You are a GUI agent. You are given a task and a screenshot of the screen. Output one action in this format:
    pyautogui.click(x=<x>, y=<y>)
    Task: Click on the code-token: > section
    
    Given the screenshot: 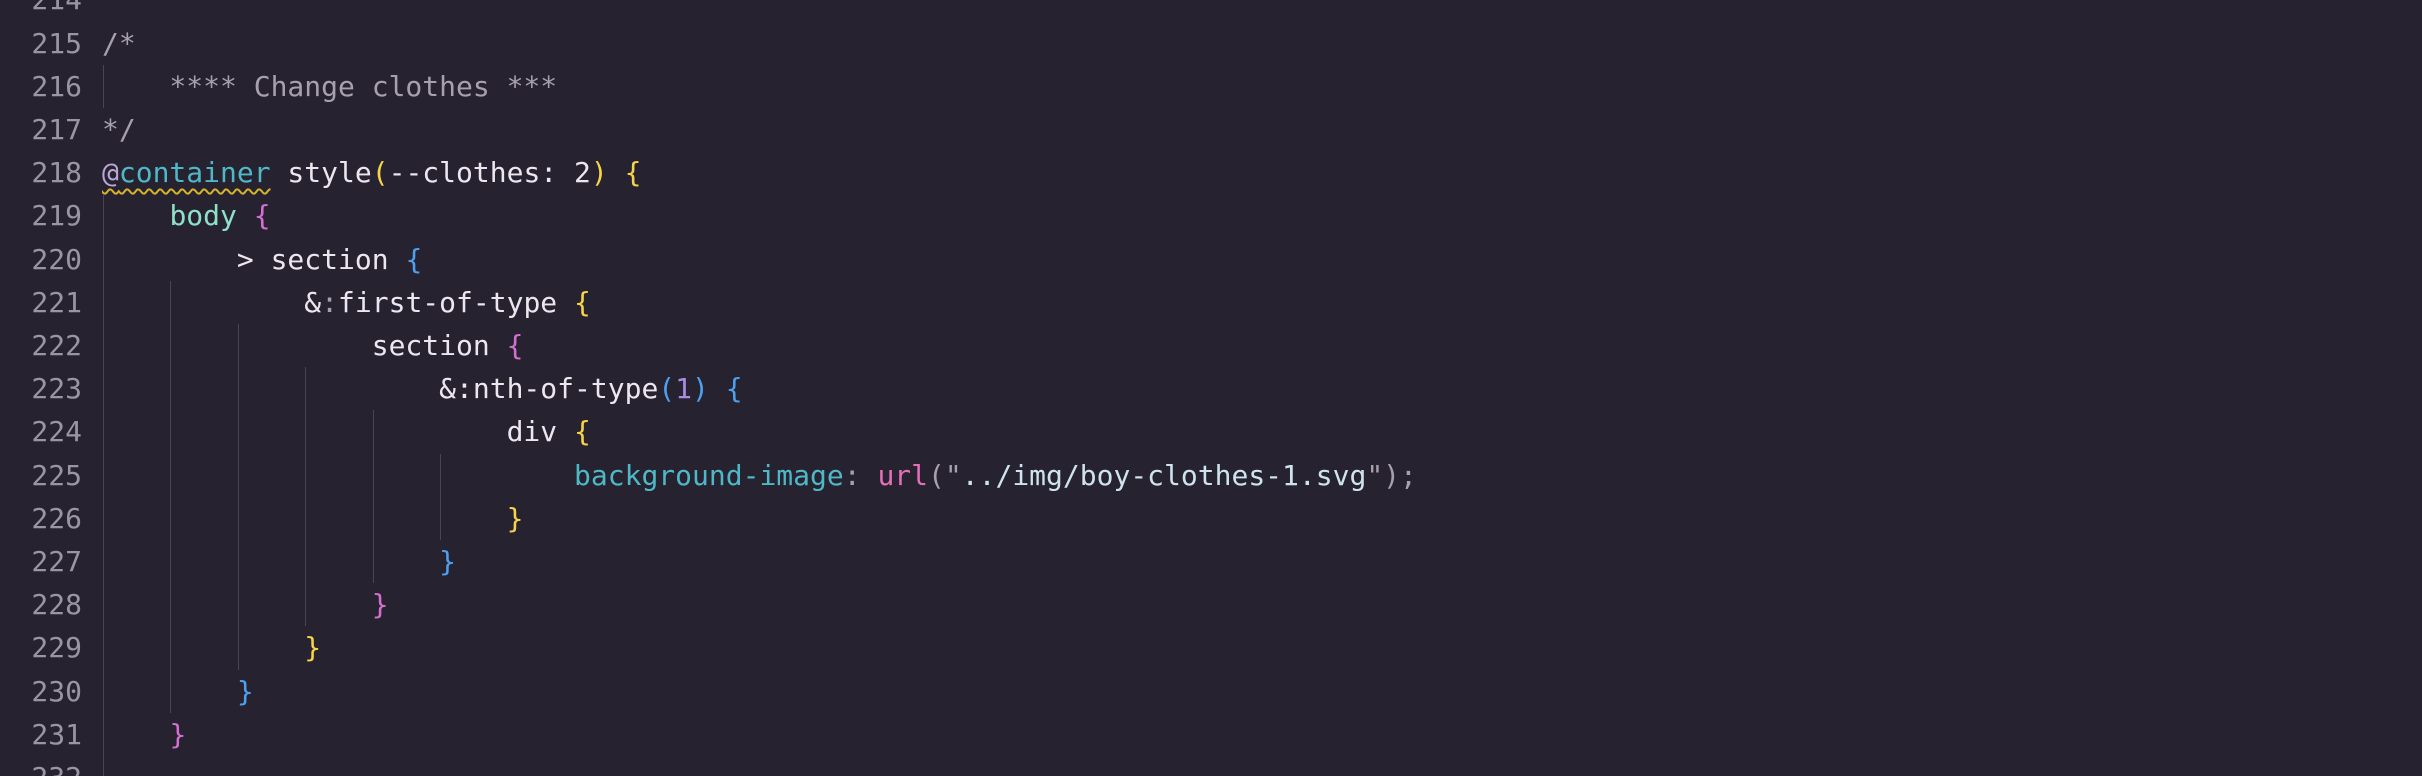 What is the action you would take?
    pyautogui.click(x=254, y=259)
    